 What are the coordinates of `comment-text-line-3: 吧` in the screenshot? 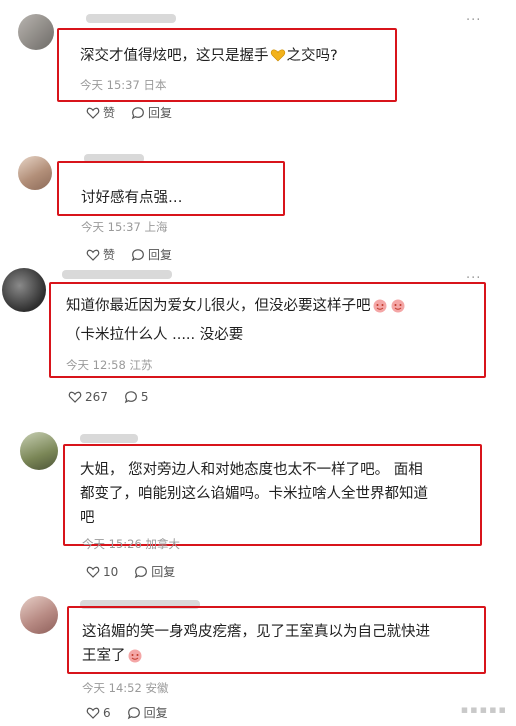 It's located at (87, 518).